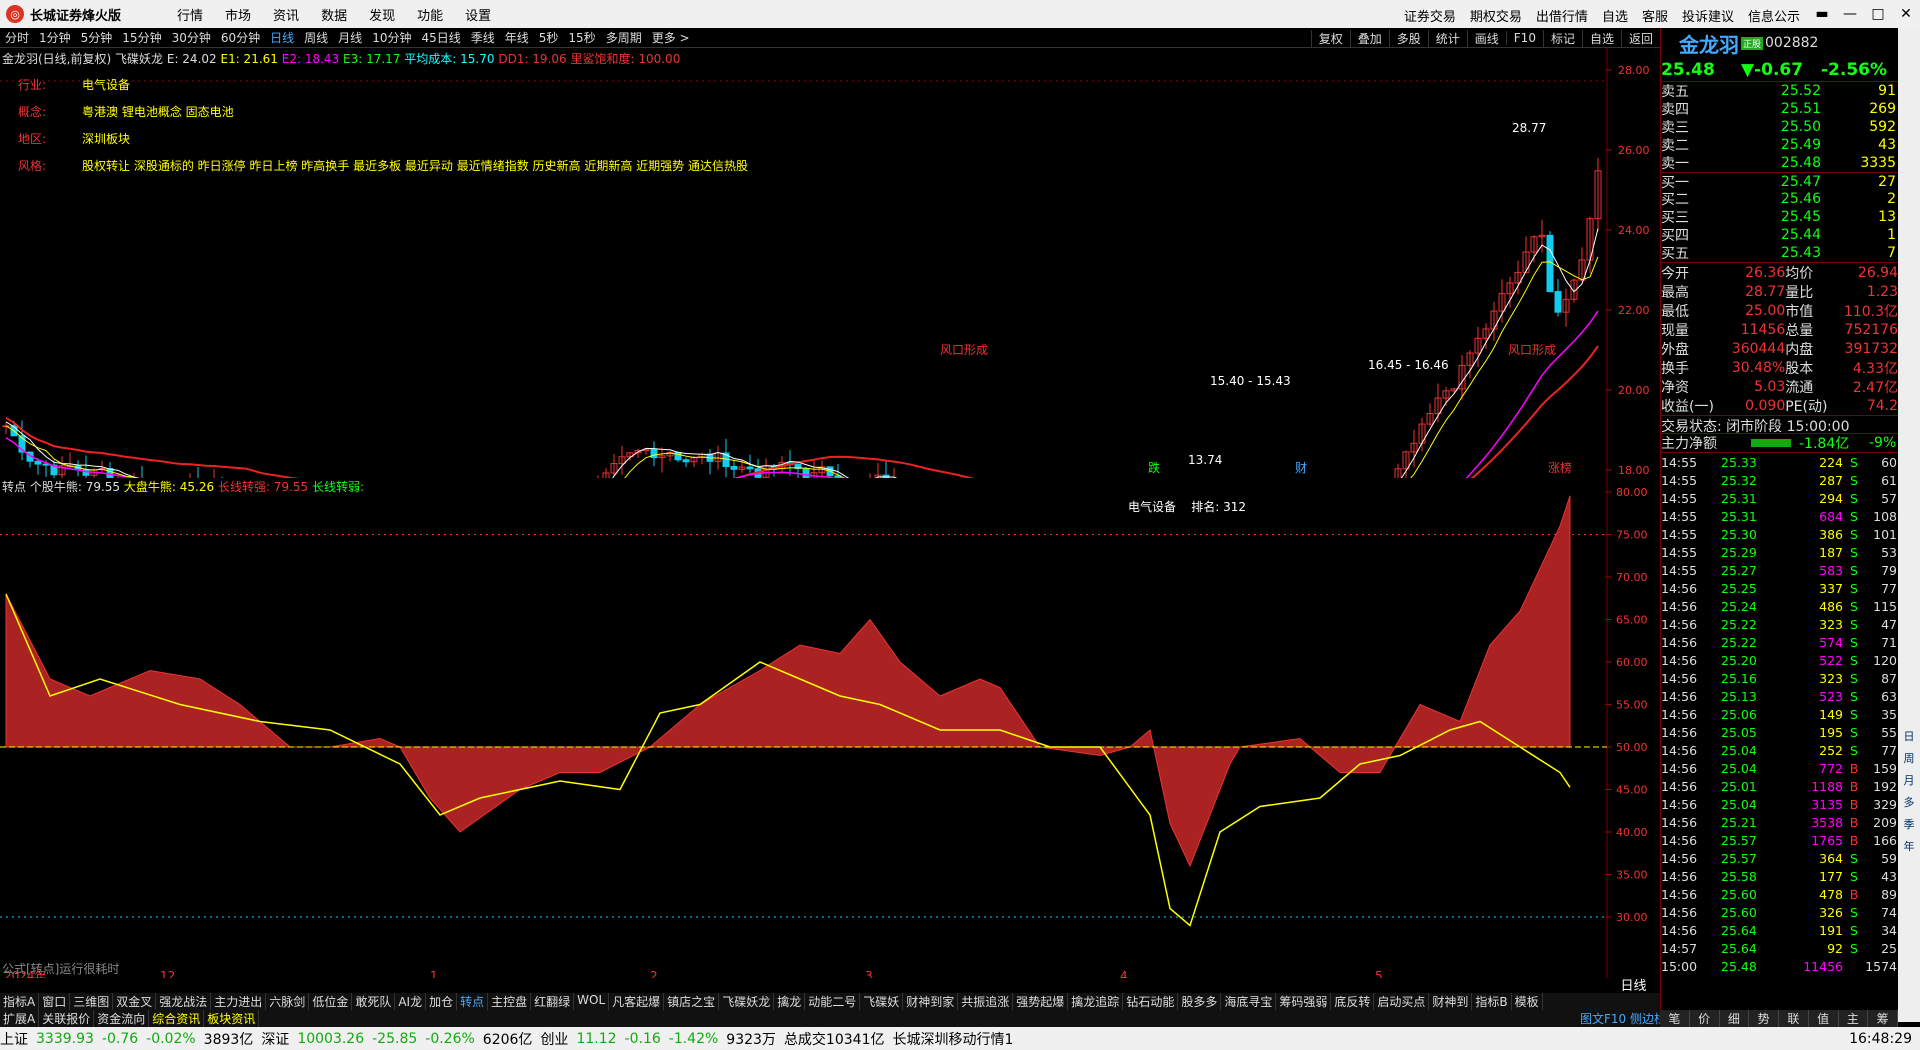  I want to click on menu-complaint: 投诉建议, so click(1708, 17).